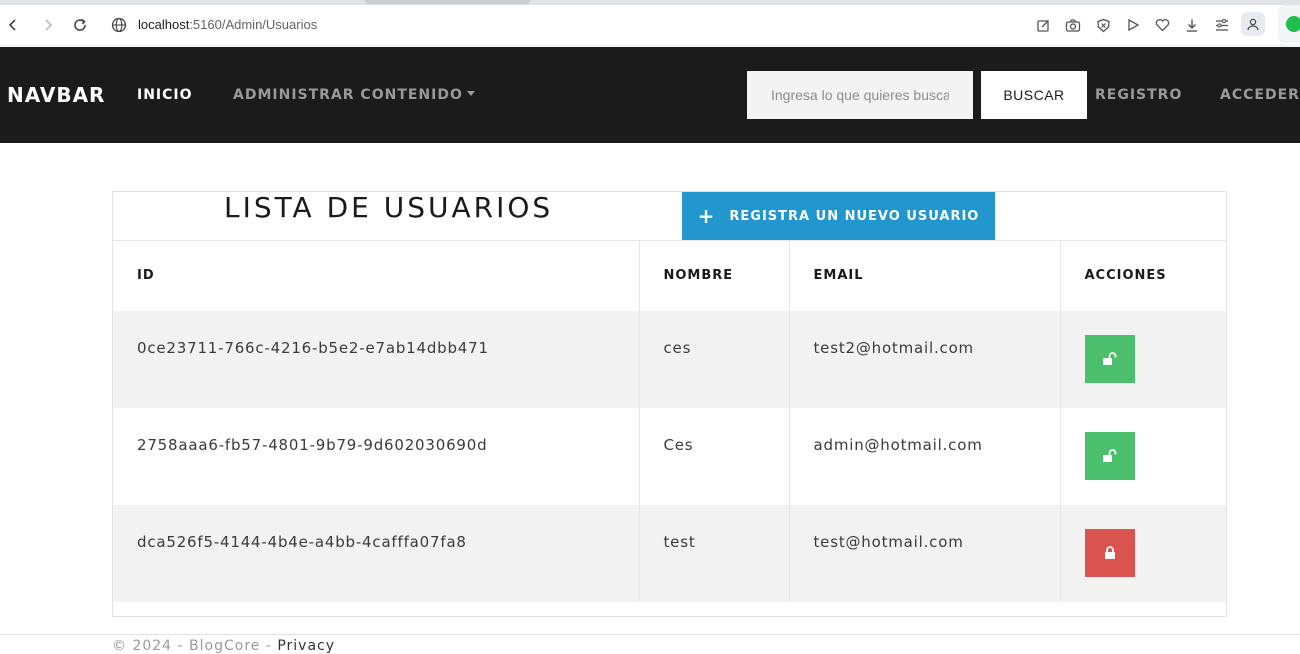 The height and width of the screenshot is (654, 1300). I want to click on cell-email: admin@hotmail.com, so click(925, 456).